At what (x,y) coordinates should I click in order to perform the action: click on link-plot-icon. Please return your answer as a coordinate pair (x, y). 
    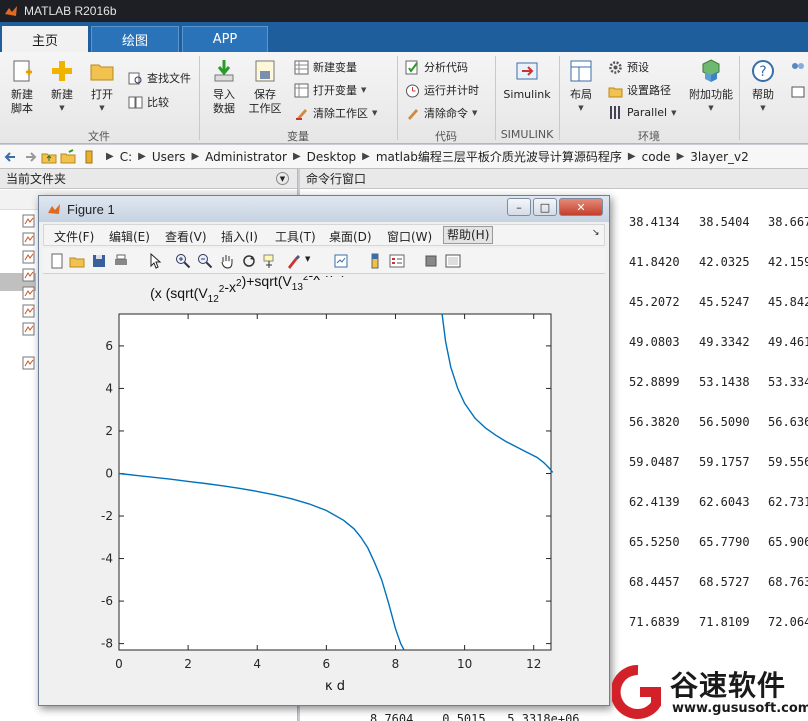
    Looking at the image, I should click on (341, 261).